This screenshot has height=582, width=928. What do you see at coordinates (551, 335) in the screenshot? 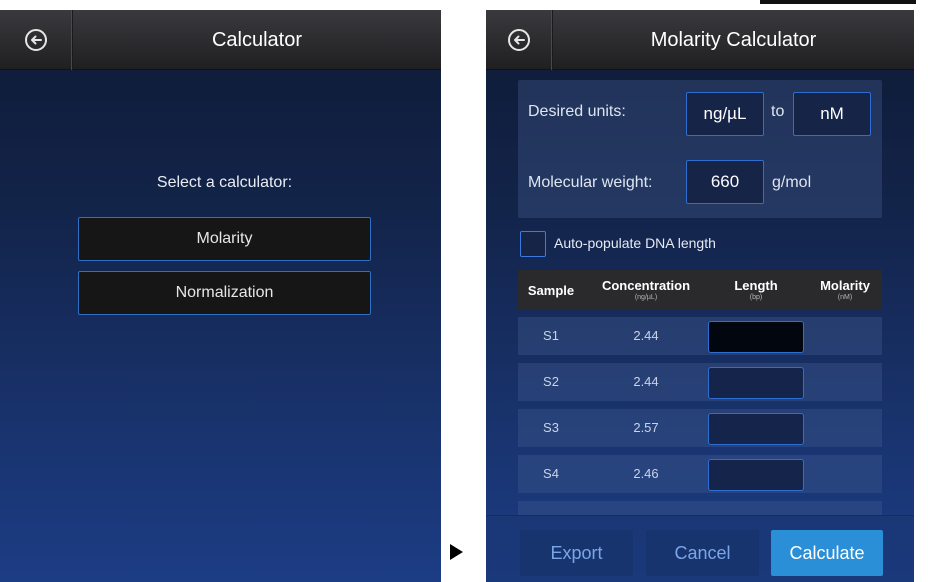
I see `sample-cell: S1` at bounding box center [551, 335].